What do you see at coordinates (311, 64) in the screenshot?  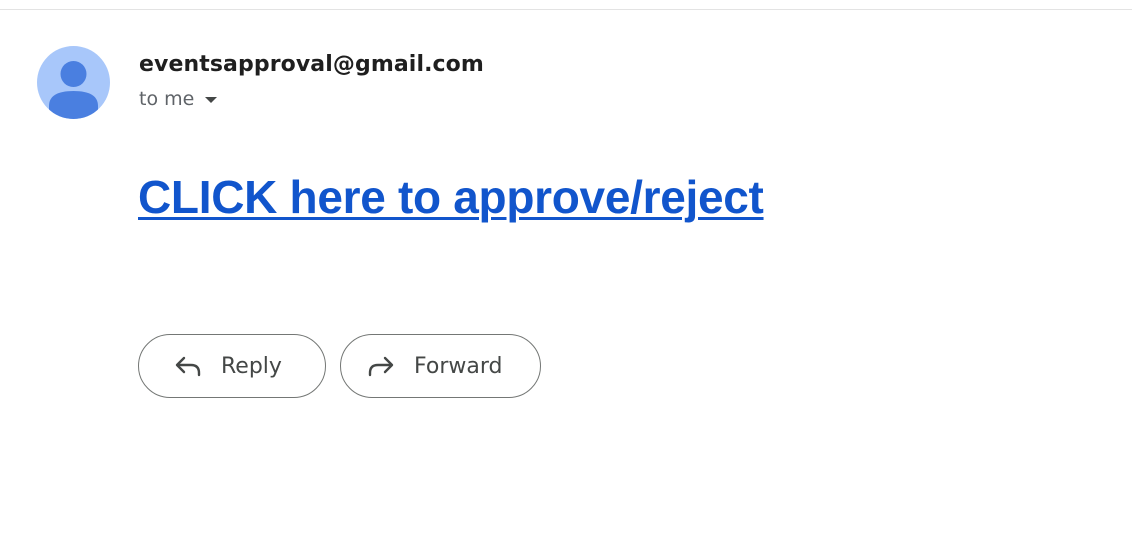 I see `sender-email: eventsapproval@gmail.com` at bounding box center [311, 64].